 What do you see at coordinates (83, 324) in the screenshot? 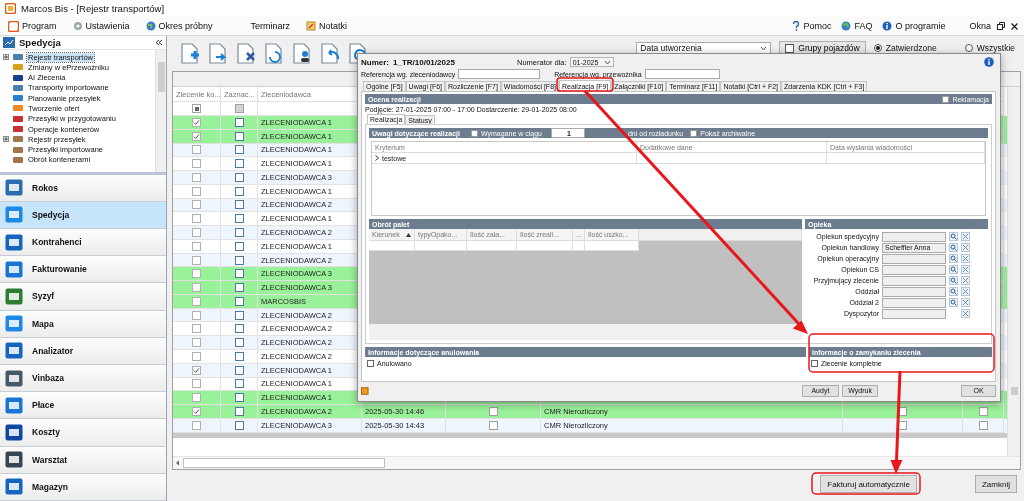
I see `module-button: Mapa` at bounding box center [83, 324].